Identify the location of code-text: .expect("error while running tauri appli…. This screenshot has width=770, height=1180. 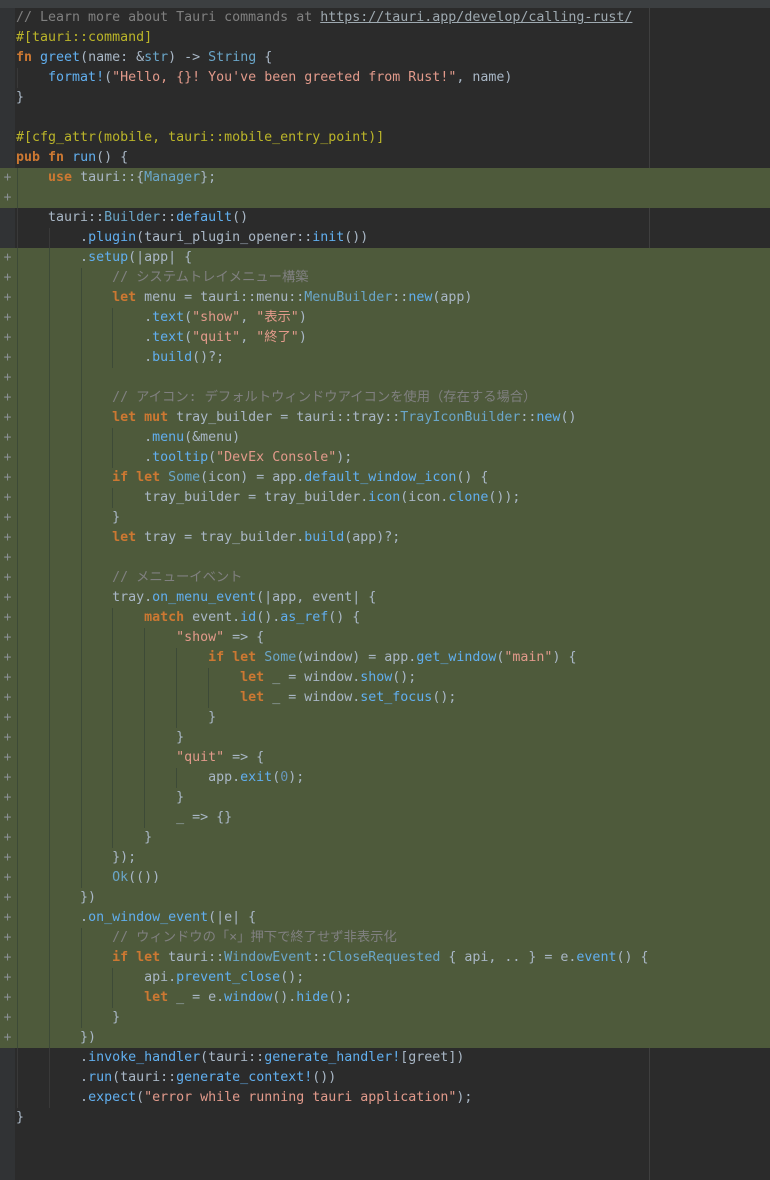
(244, 1097).